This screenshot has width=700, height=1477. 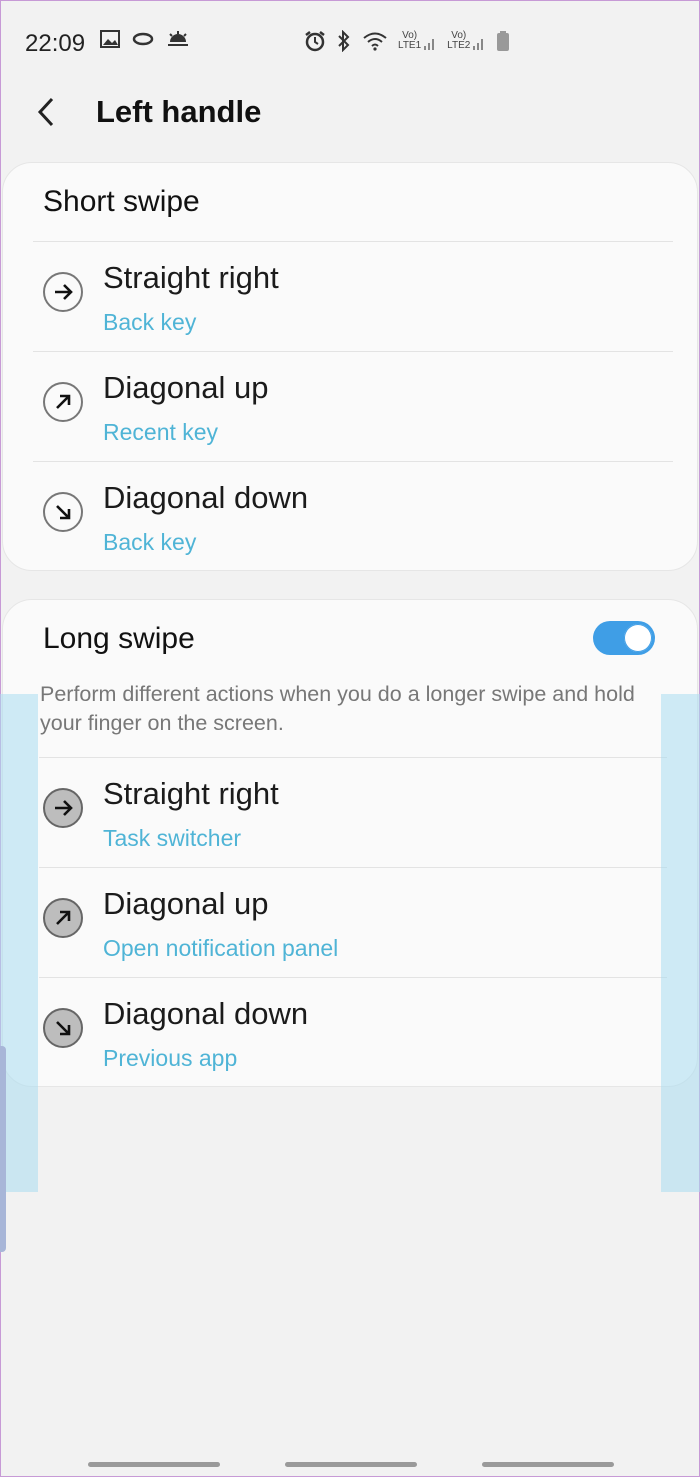 What do you see at coordinates (503, 41) in the screenshot?
I see `battery-icon` at bounding box center [503, 41].